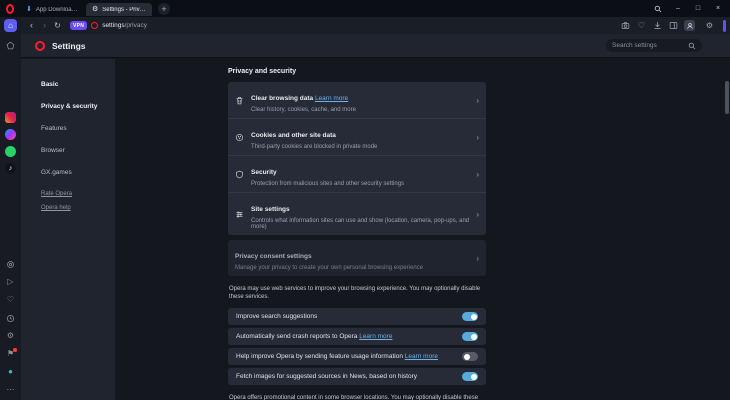 This screenshot has height=400, width=730. I want to click on instagram-icon, so click(10, 117).